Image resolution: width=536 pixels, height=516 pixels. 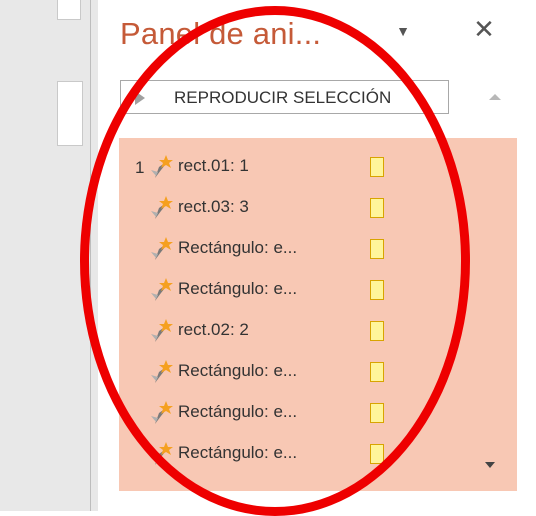 I want to click on list-item: rect.03: 3, so click(x=318, y=206).